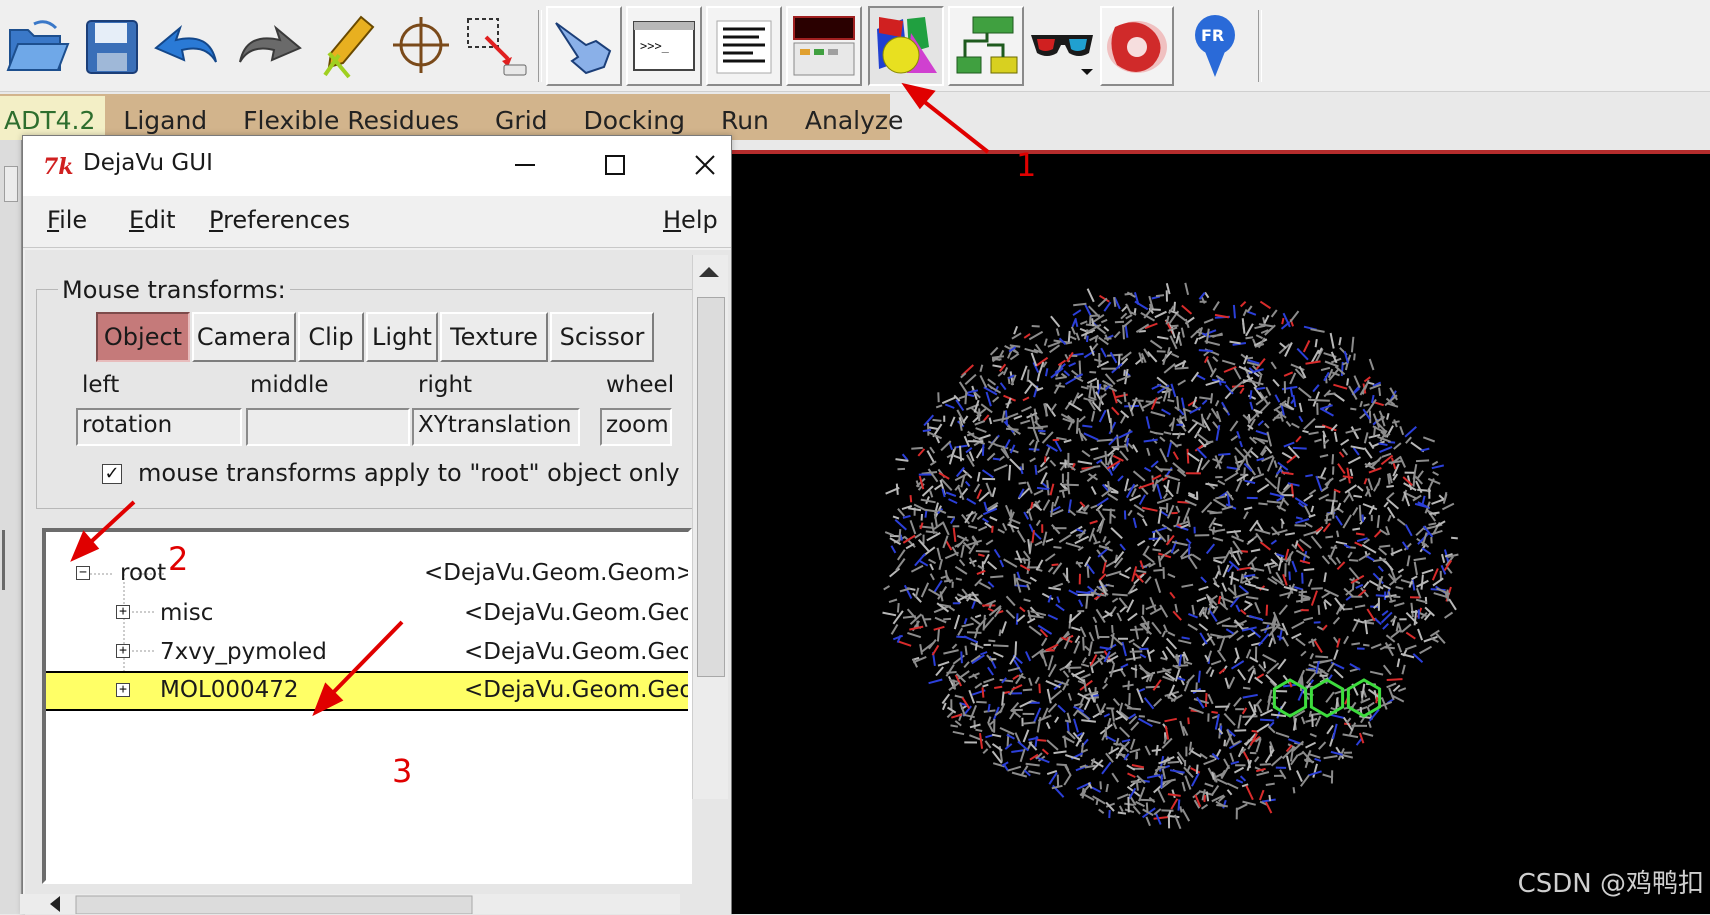  What do you see at coordinates (558, 573) in the screenshot?
I see `tree-node-type: <DejaVu.Geom.Geom>` at bounding box center [558, 573].